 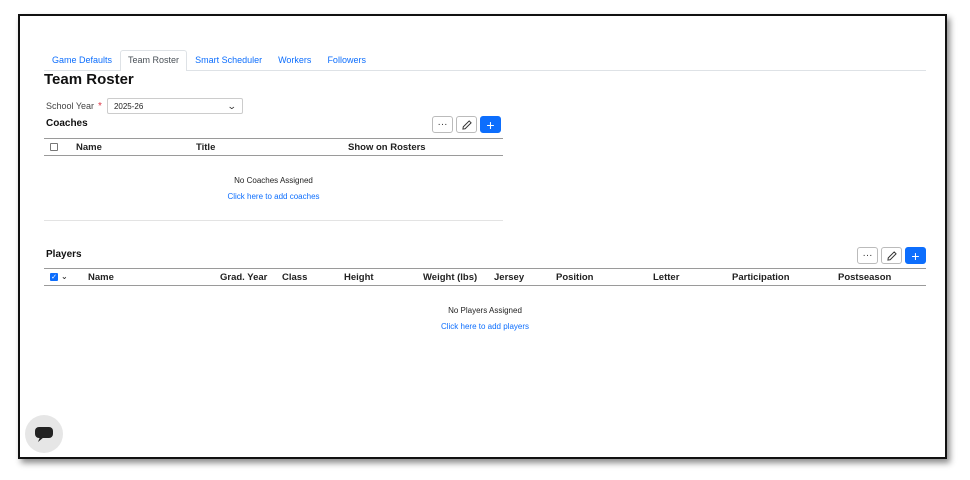 I want to click on coaches-col-show-on-rosters: Show on Rosters, so click(x=387, y=147).